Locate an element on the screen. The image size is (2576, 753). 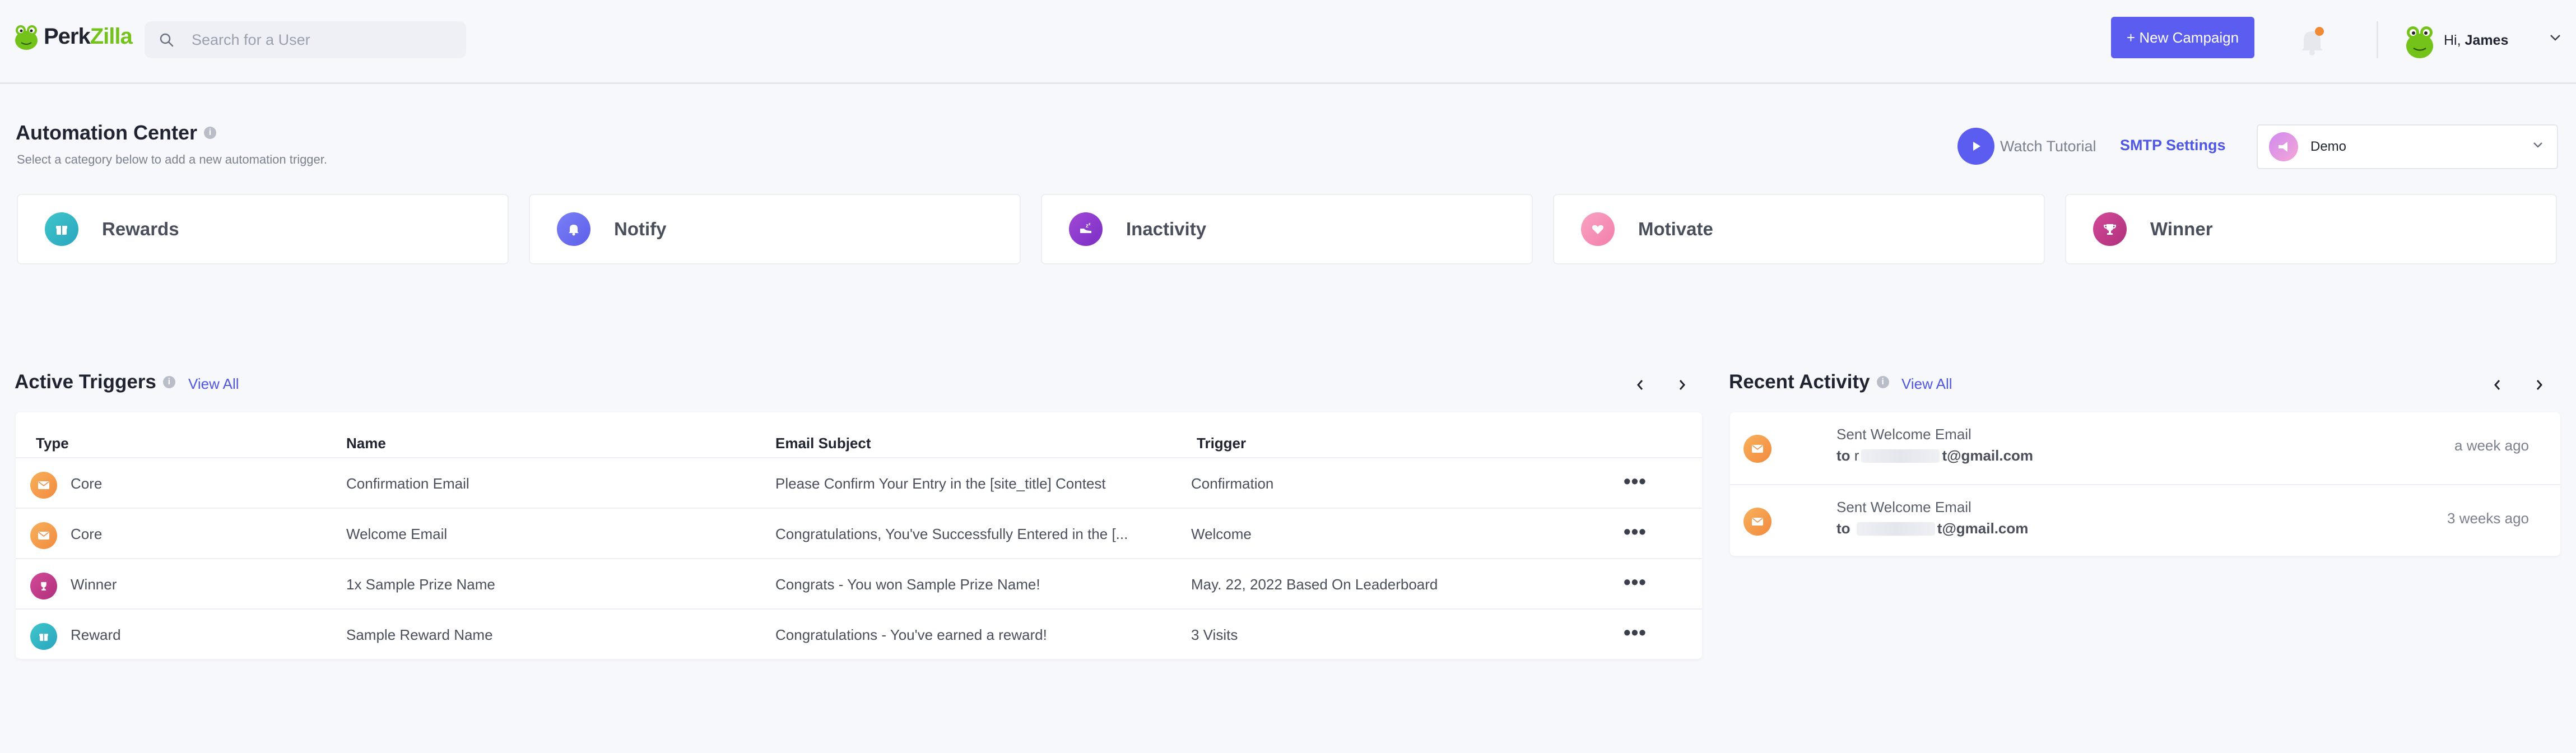
type-cell: Winner is located at coordinates (94, 584).